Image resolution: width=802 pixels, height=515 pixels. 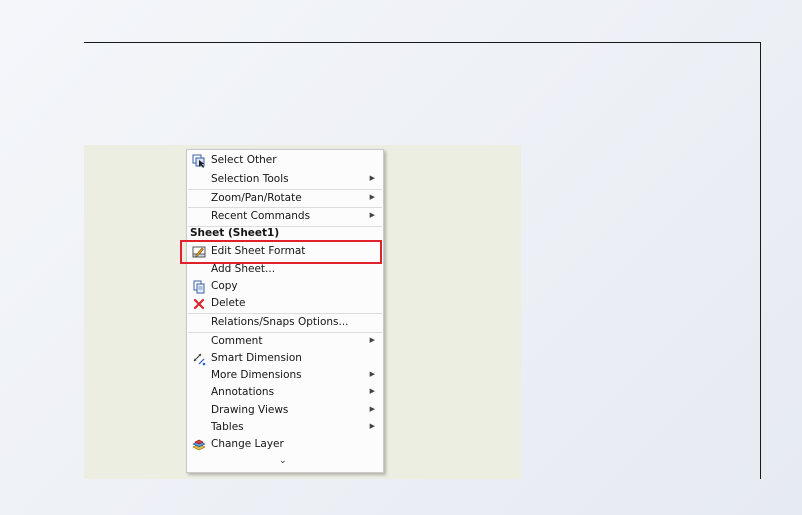 I want to click on expand-menu-chevron-icon: ⌄, so click(x=283, y=461).